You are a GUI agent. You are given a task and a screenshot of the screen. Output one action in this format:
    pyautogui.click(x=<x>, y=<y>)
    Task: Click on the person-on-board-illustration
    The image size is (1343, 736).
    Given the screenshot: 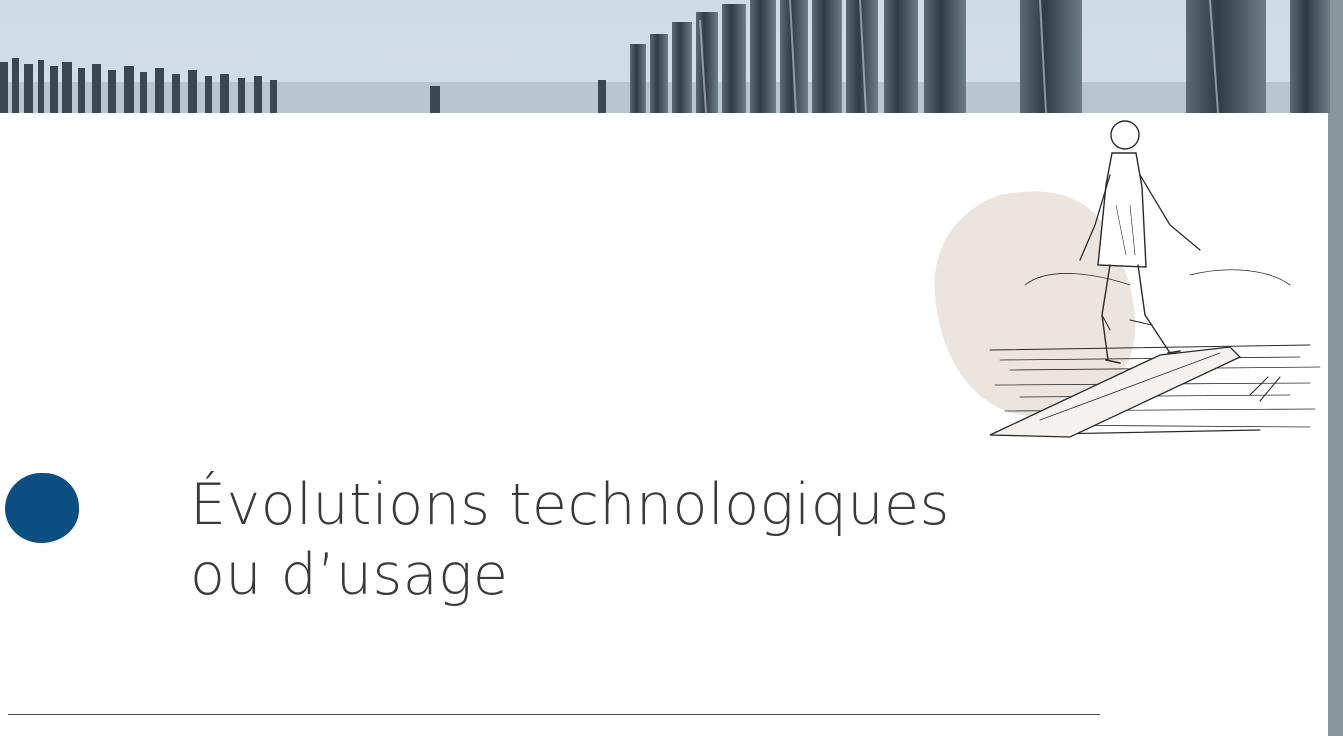 What is the action you would take?
    pyautogui.click(x=1130, y=280)
    